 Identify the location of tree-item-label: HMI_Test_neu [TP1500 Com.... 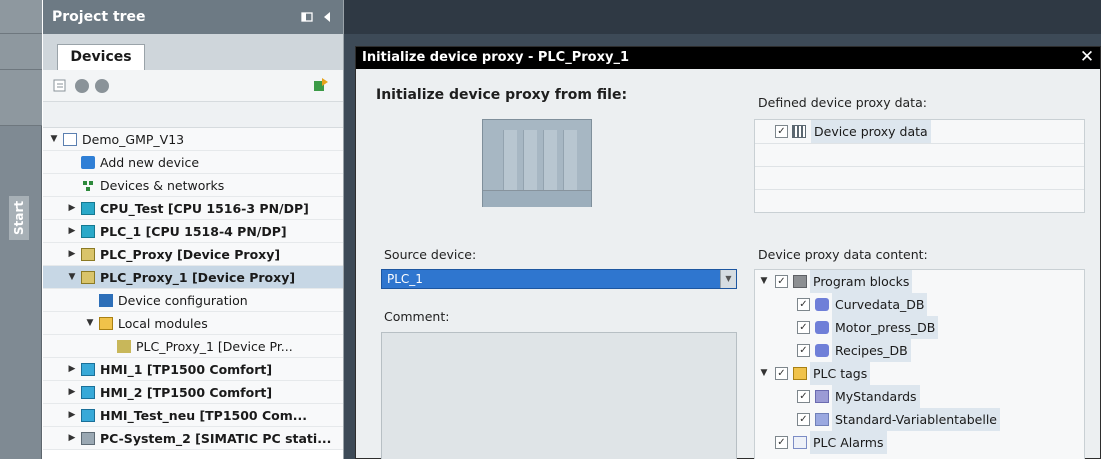
(204, 415).